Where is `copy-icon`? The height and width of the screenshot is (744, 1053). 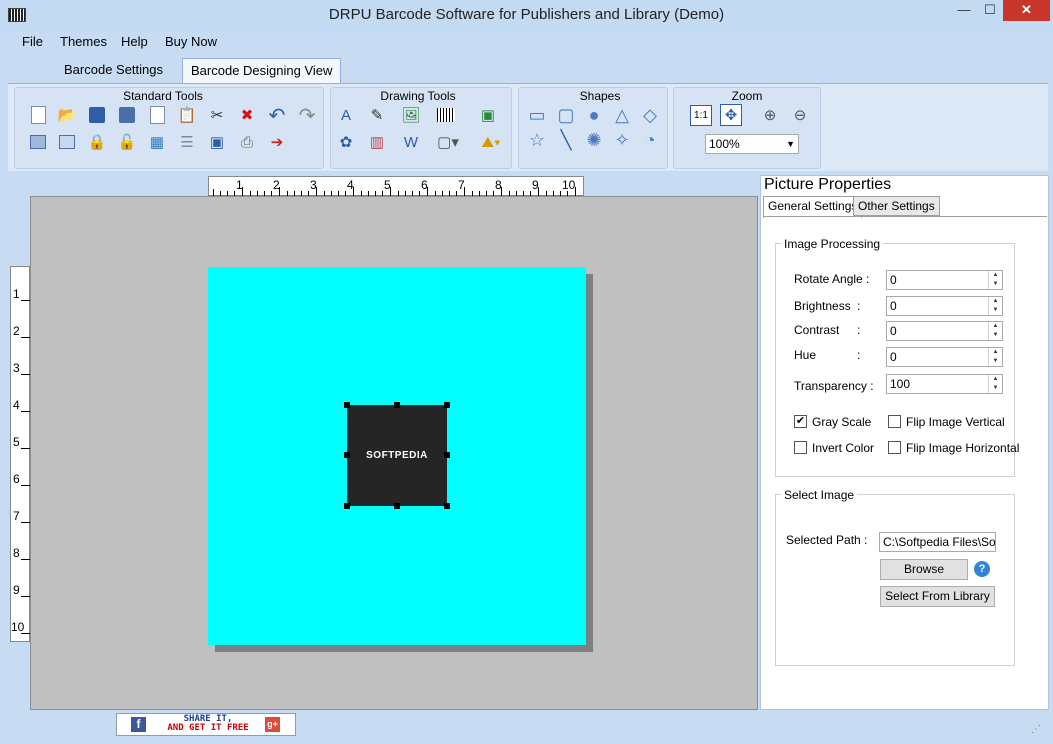 copy-icon is located at coordinates (157, 115).